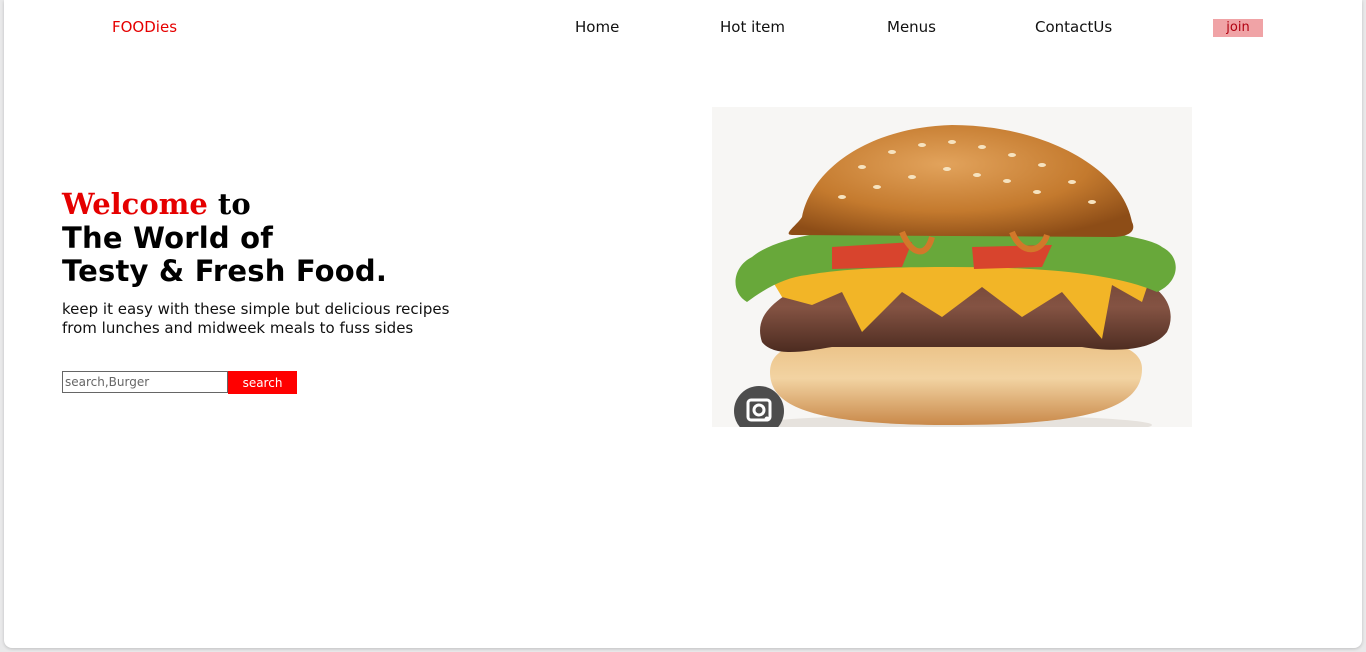  Describe the element at coordinates (135, 204) in the screenshot. I see `welcome-word: Welcome` at that location.